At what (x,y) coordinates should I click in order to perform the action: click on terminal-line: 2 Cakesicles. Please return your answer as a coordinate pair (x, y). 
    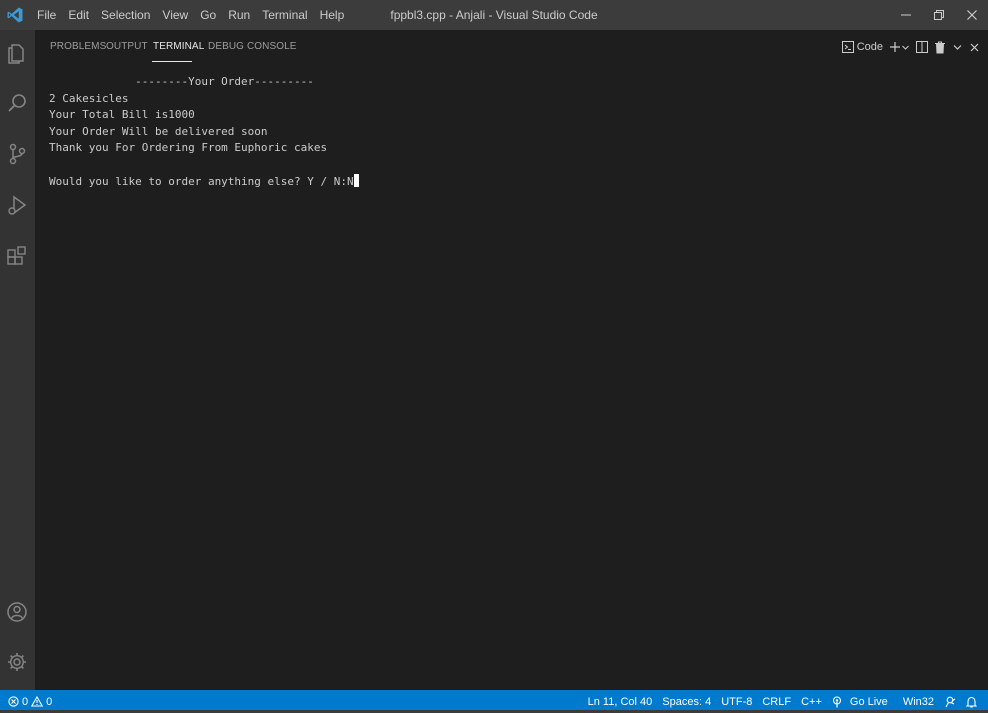
    Looking at the image, I should click on (89, 98).